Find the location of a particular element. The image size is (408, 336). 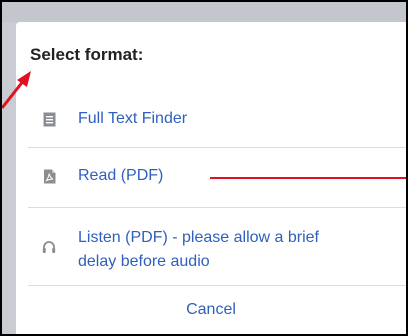

option-label-line: Listen (PDF) - please allow a brief is located at coordinates (198, 237).